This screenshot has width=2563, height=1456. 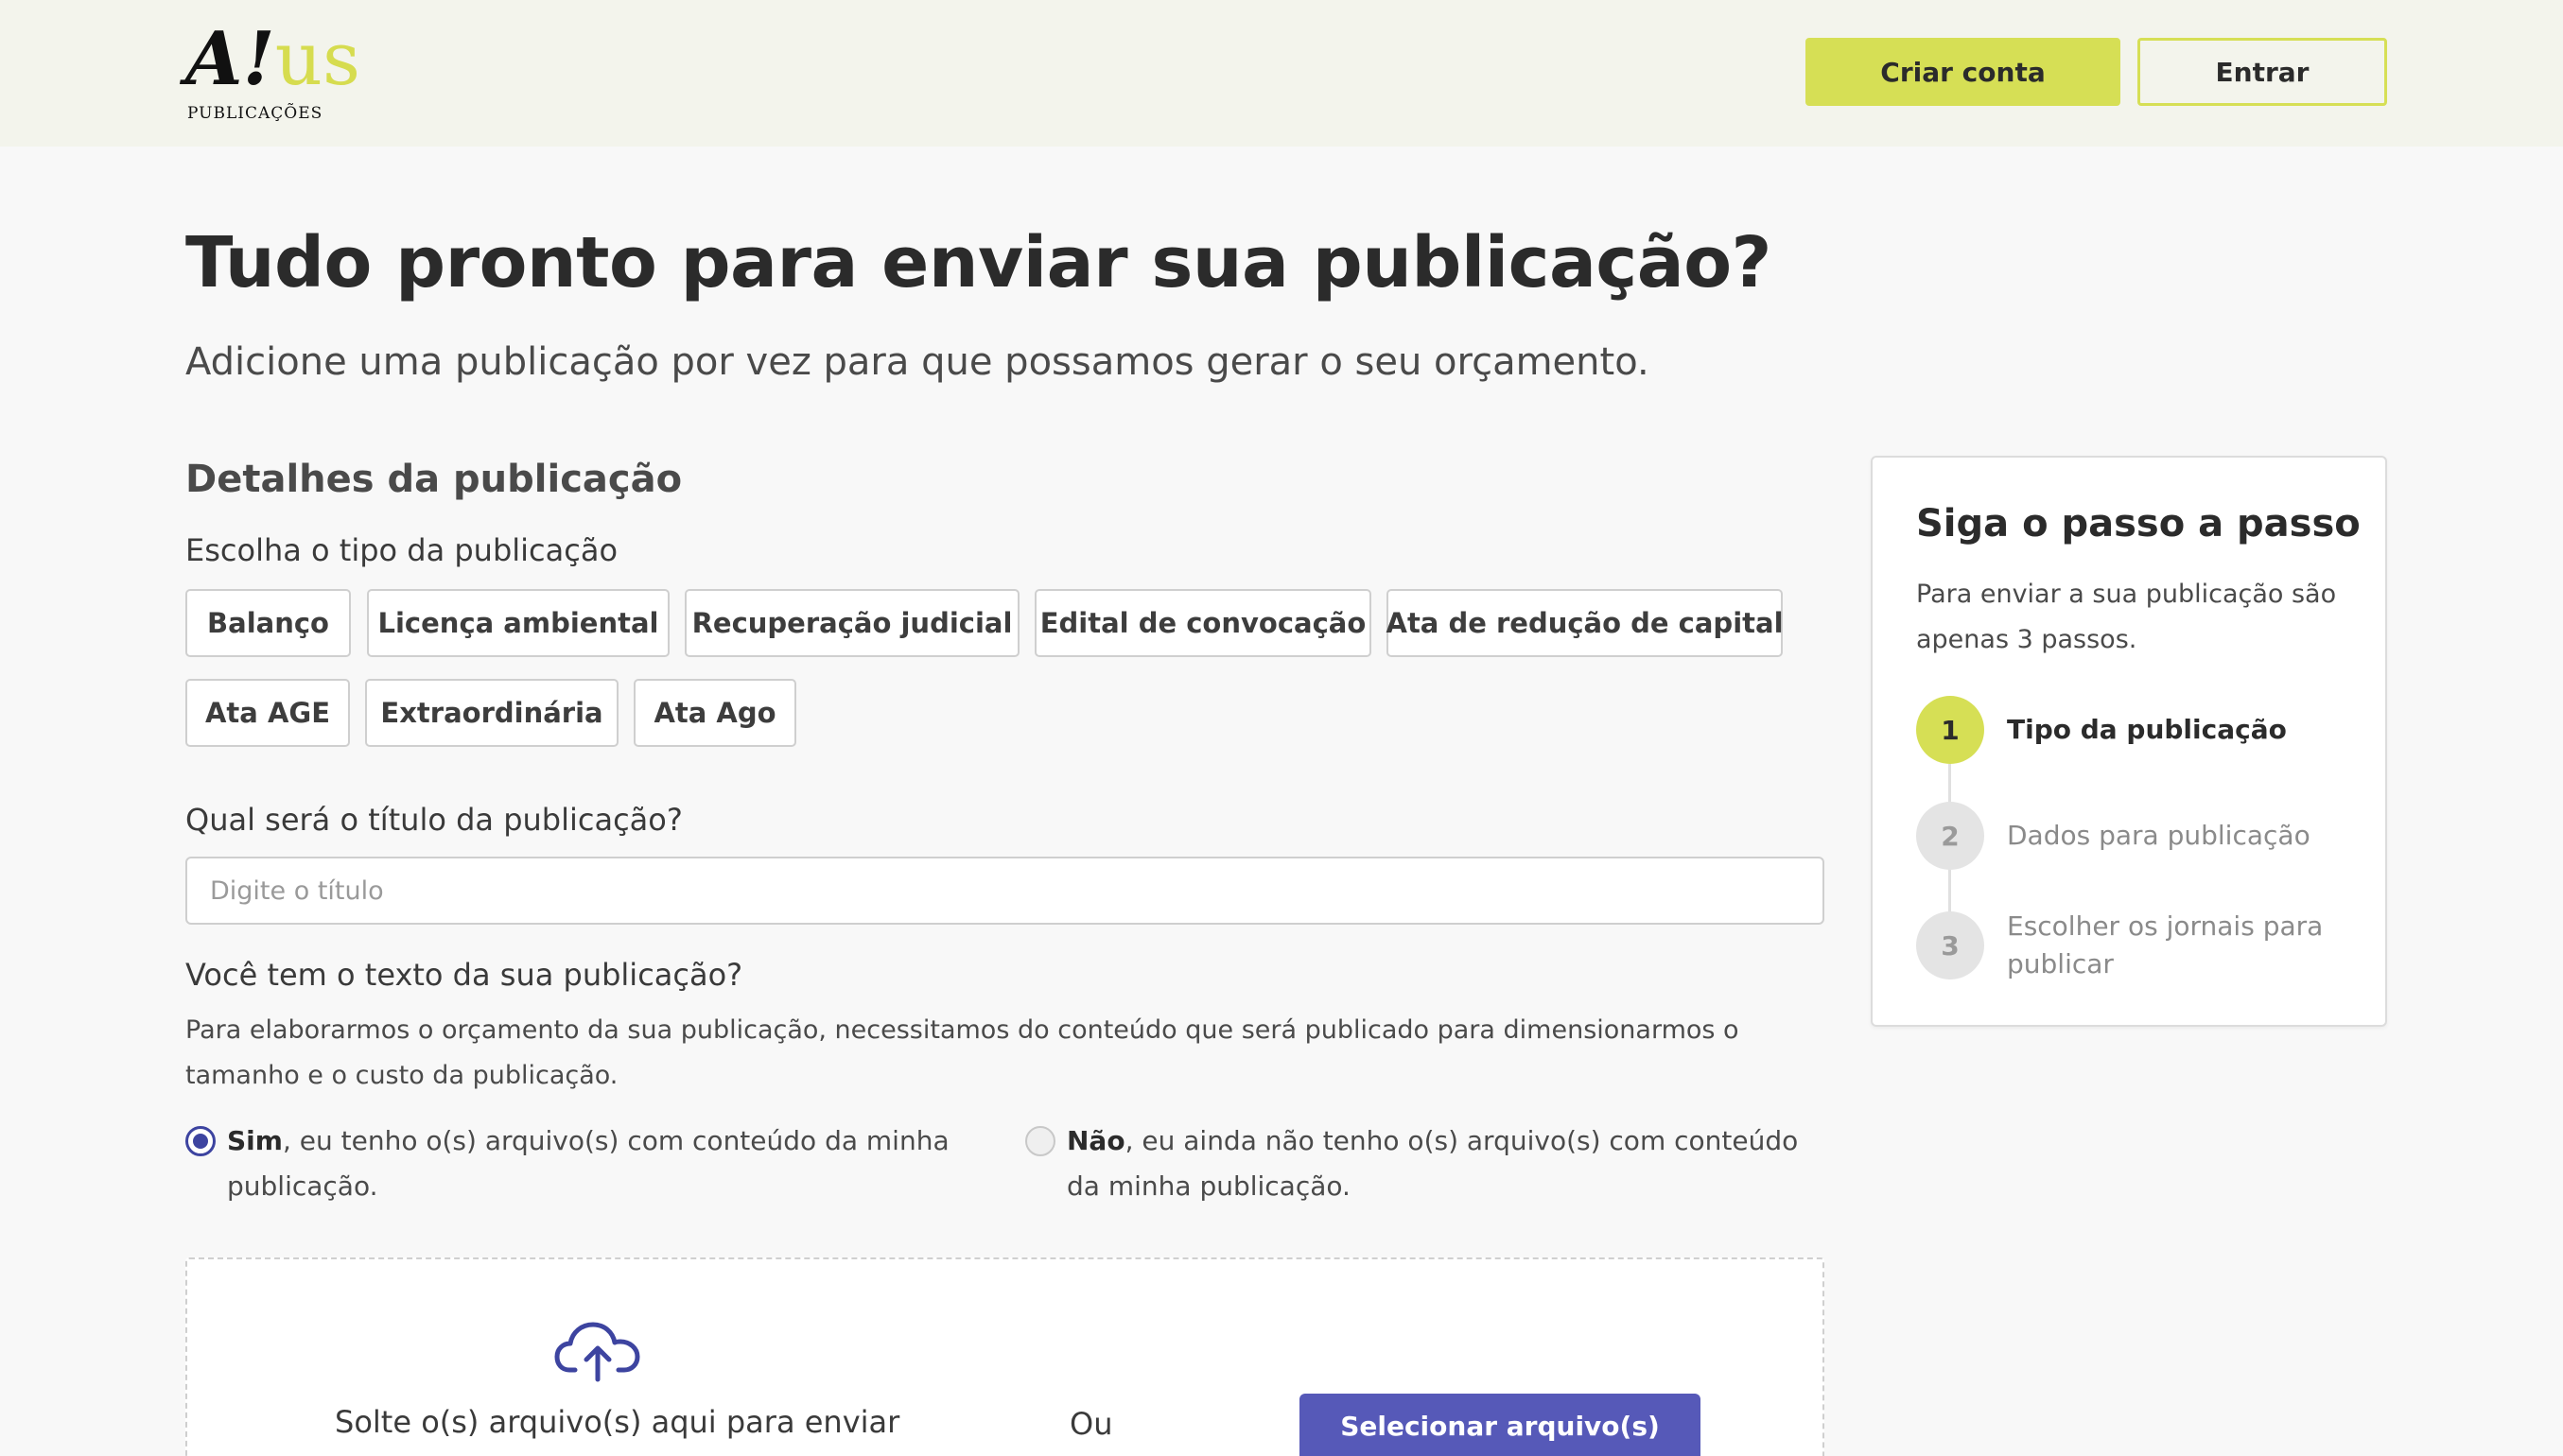 I want to click on type-chip-ata-reducao-capital: Ata de redução de capital, so click(x=1585, y=623).